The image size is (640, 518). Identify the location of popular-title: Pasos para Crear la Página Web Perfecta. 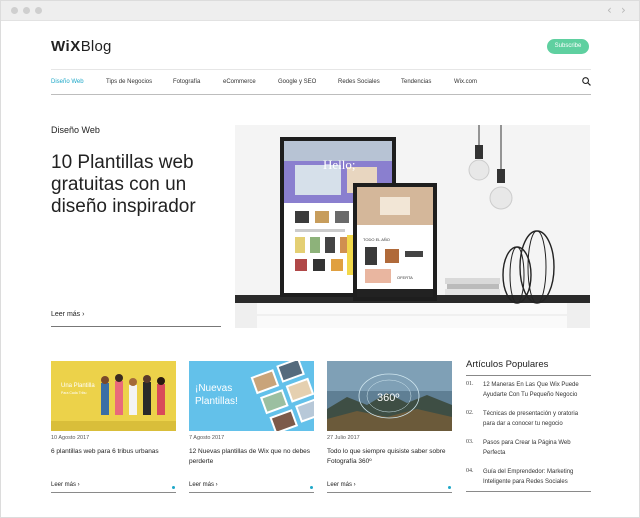
(537, 448).